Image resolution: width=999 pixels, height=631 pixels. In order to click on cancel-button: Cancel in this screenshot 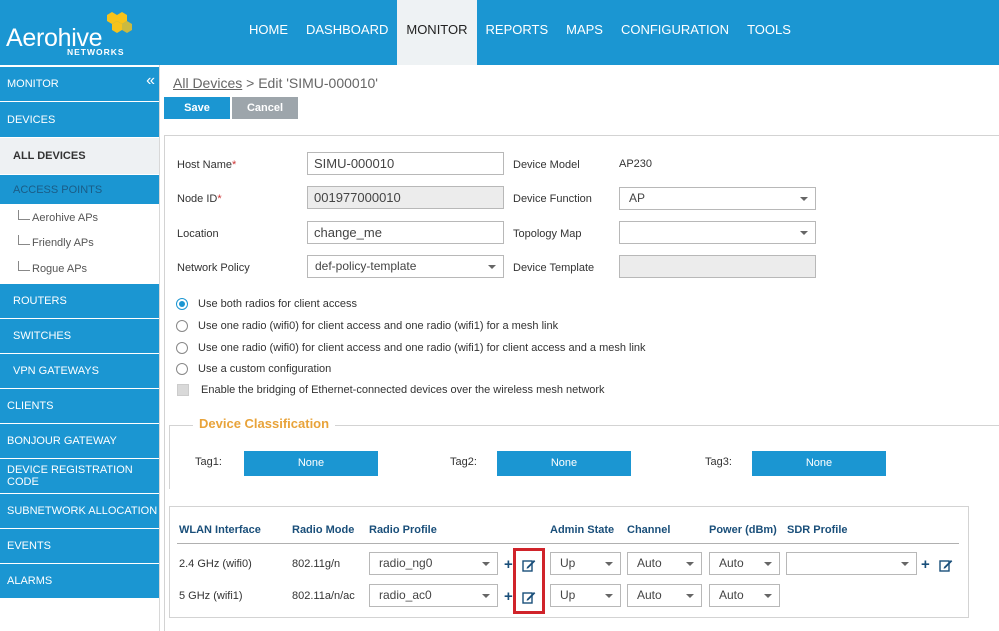, I will do `click(265, 108)`.